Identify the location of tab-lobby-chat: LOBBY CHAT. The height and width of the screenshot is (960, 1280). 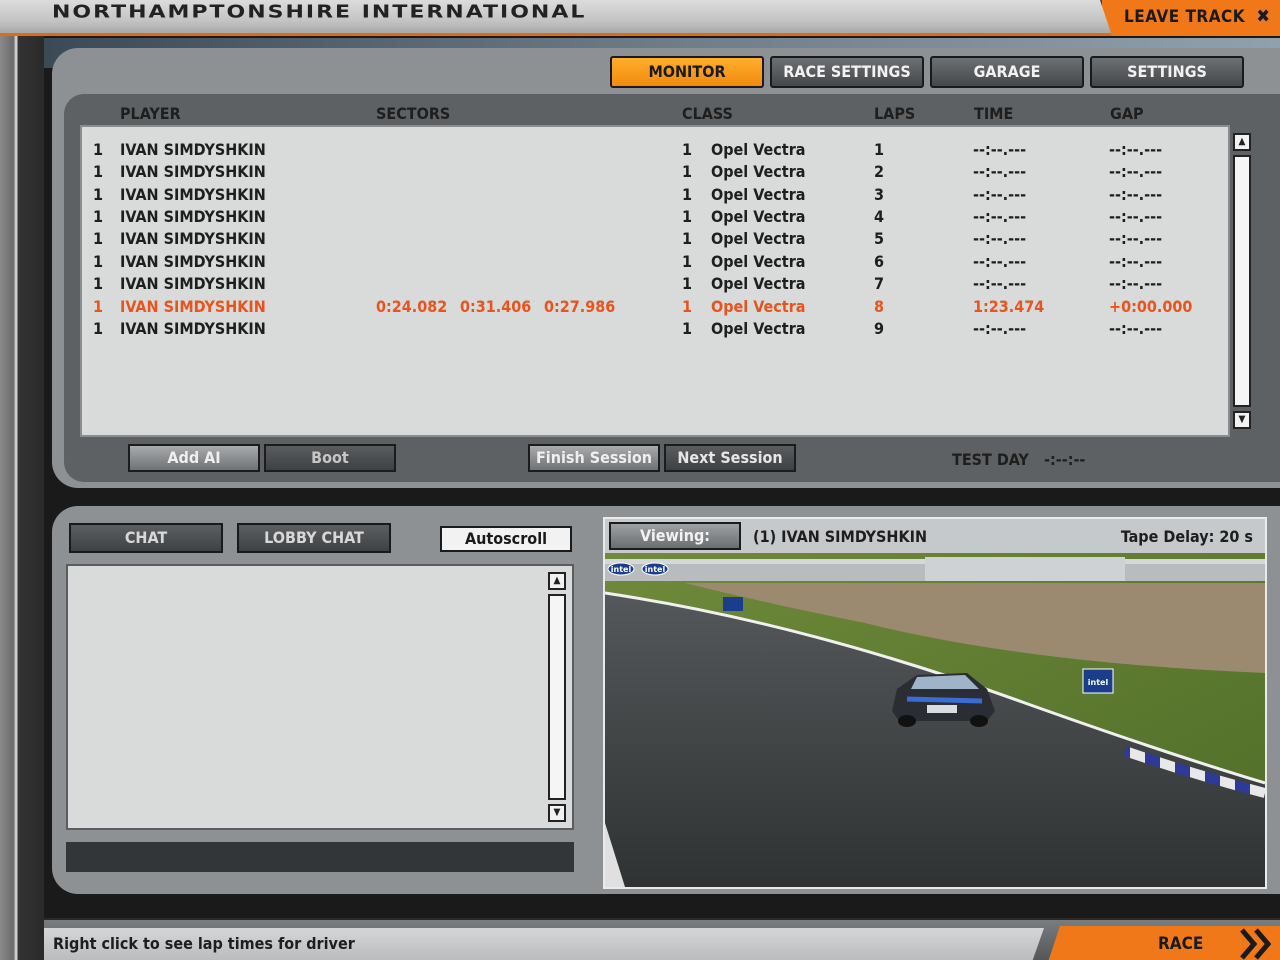
(314, 538).